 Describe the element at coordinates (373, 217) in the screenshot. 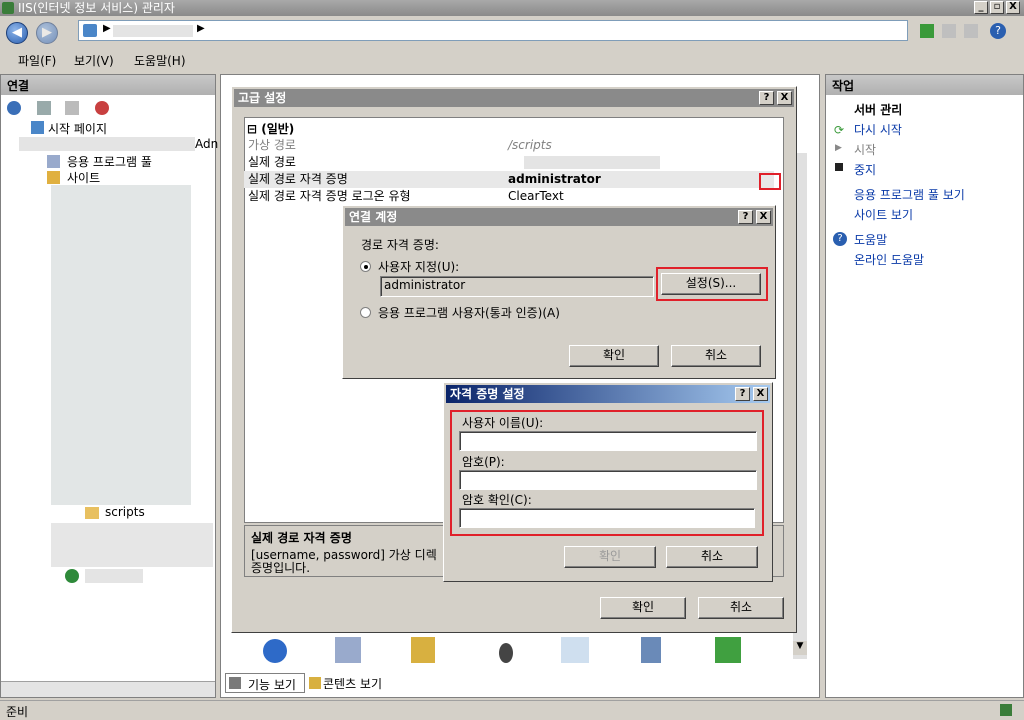

I see `connect-as-title-text: 연결 계정` at that location.